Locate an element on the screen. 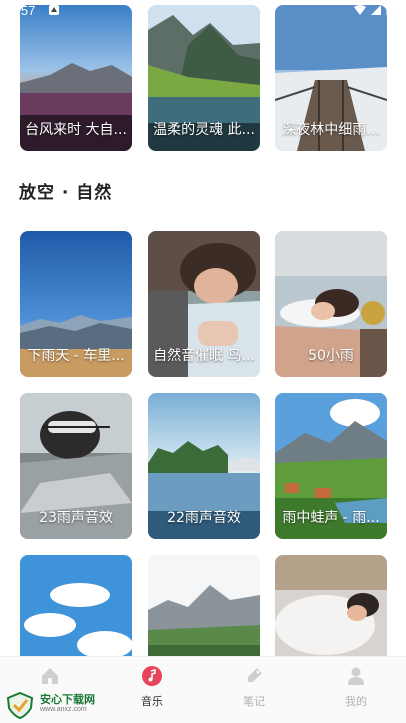  home-icon is located at coordinates (50, 676).